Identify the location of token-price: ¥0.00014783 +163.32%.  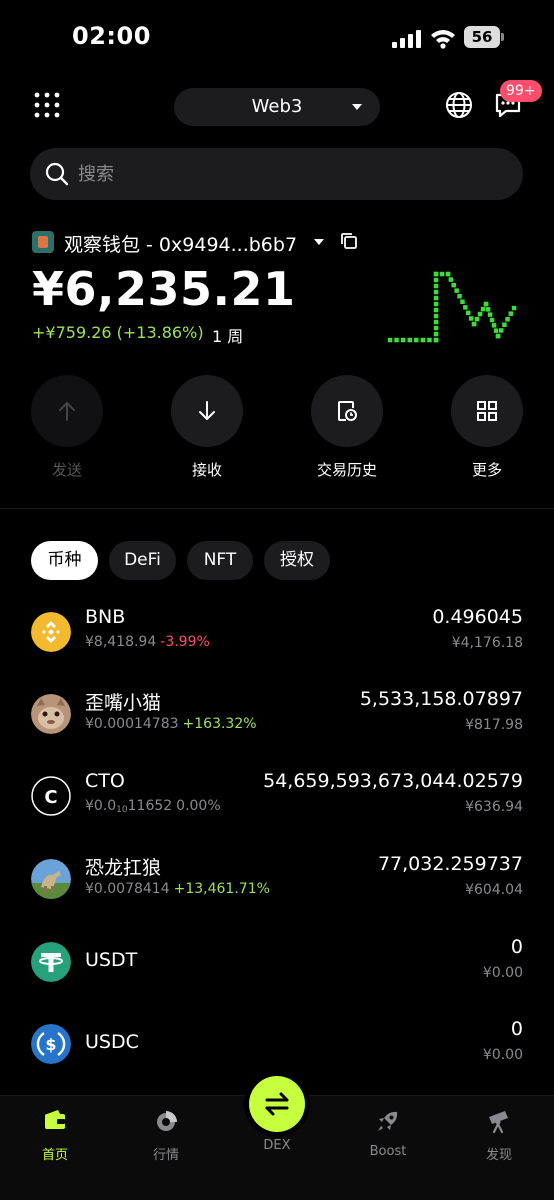
(171, 724).